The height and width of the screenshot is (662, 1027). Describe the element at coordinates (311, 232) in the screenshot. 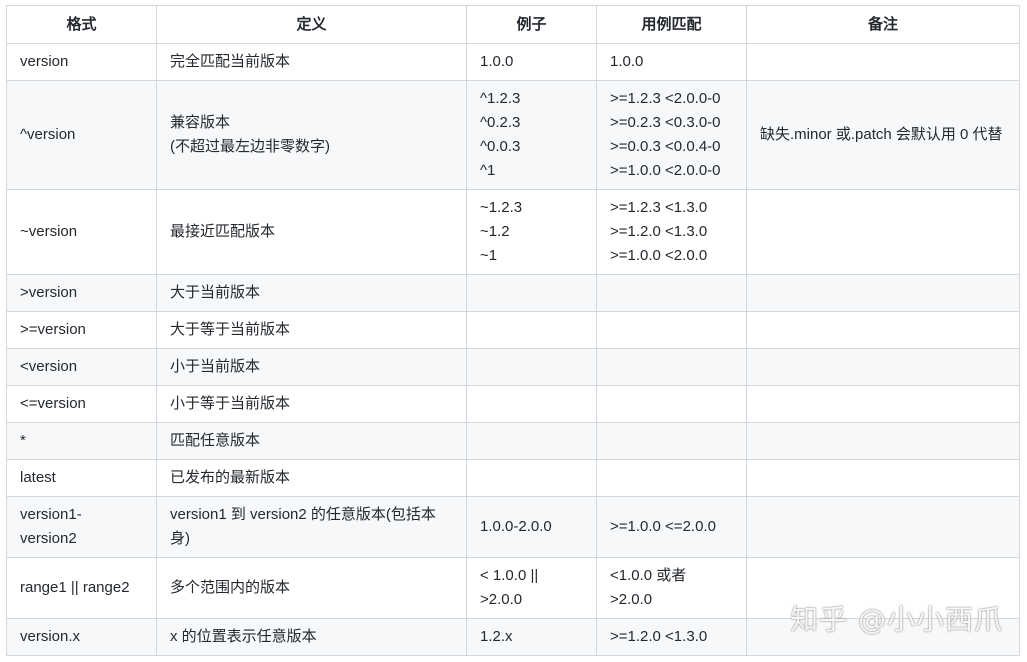

I see `definition-cell: 最接近匹配版本` at that location.